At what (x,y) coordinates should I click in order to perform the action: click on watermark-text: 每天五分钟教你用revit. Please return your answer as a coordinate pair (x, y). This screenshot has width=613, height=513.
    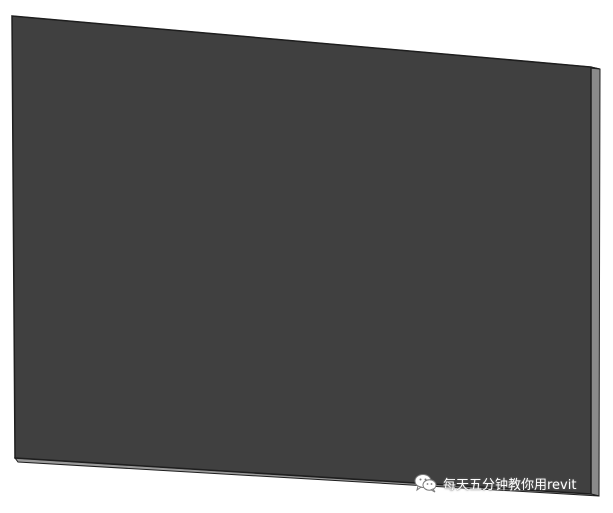
    Looking at the image, I should click on (510, 485).